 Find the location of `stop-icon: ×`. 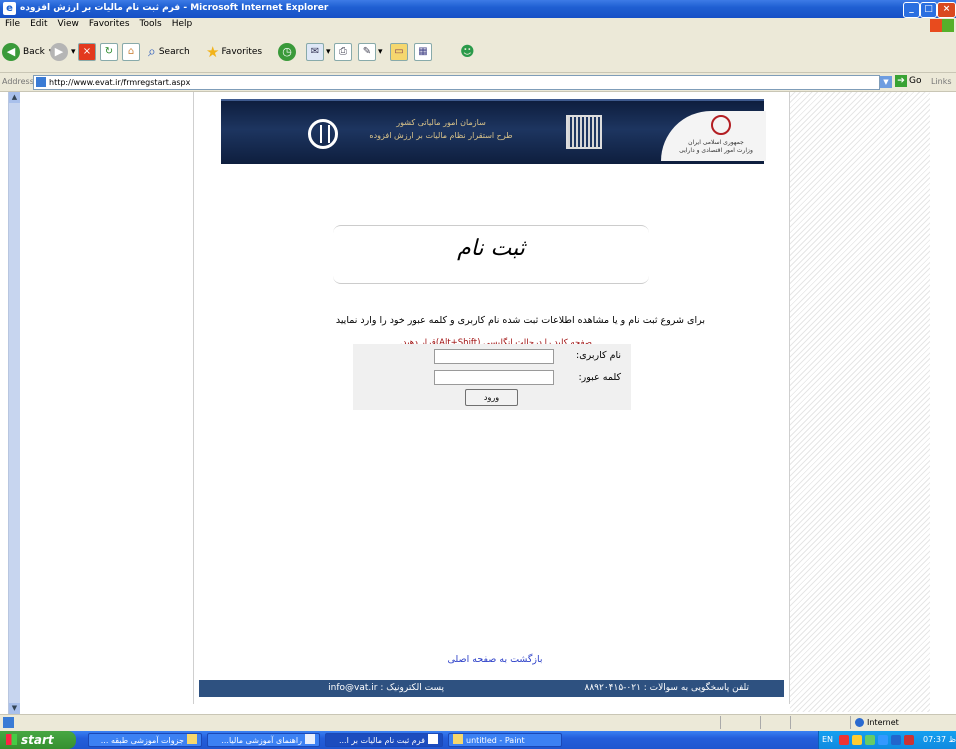

stop-icon: × is located at coordinates (87, 52).